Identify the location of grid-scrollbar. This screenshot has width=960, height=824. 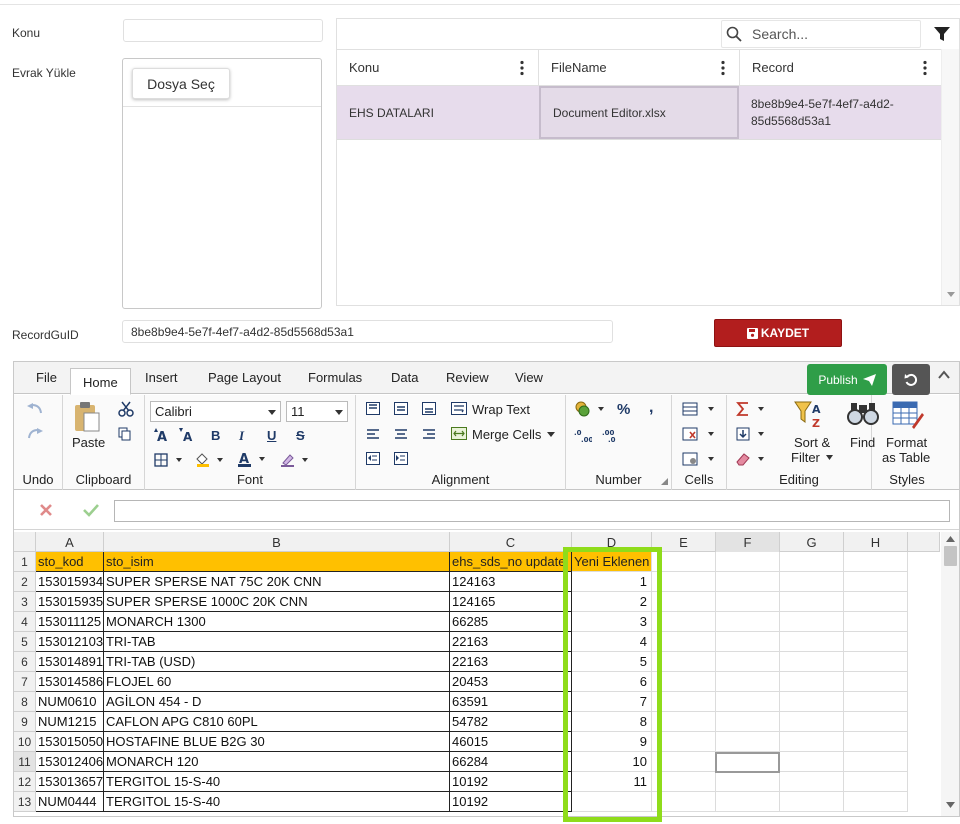
(950, 177).